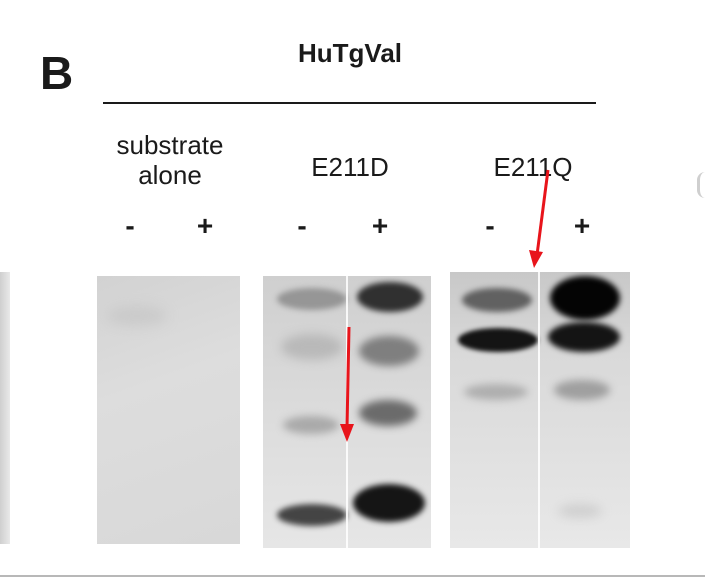 The image size is (705, 580). I want to click on red-arrow-e211q, so click(542, 212).